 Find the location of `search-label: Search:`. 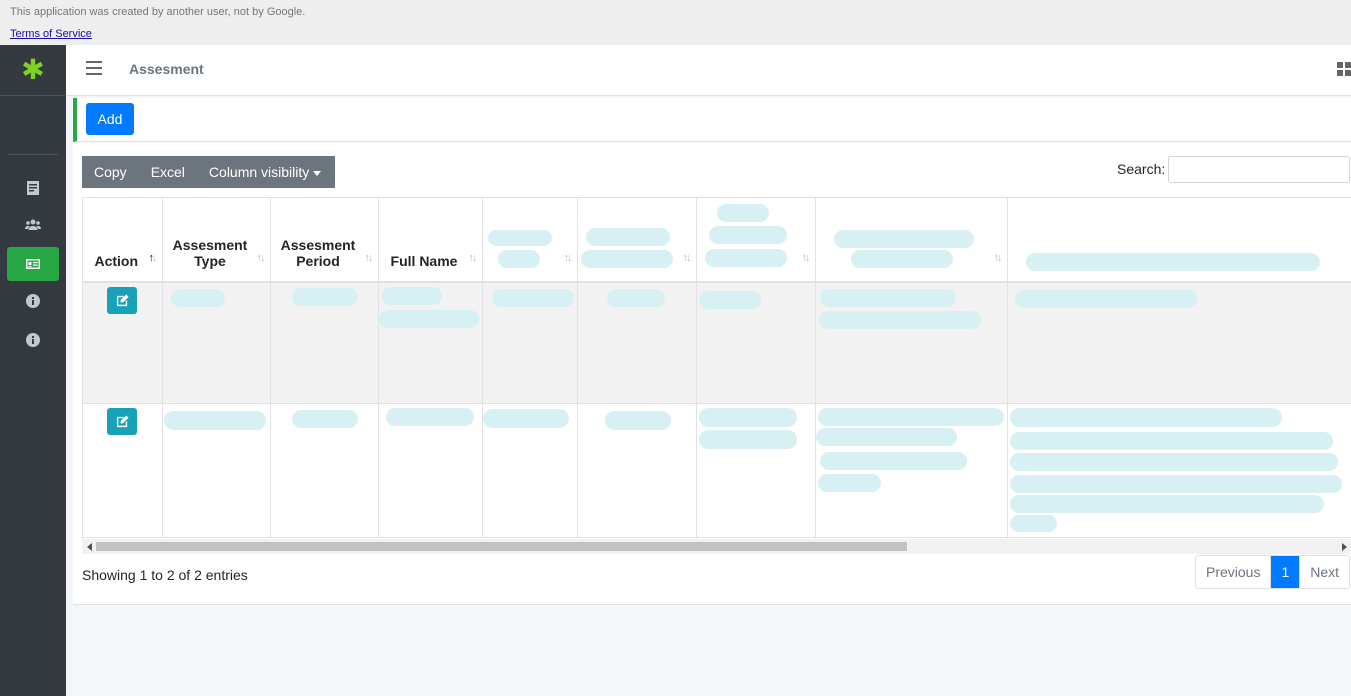

search-label: Search: is located at coordinates (1141, 169).